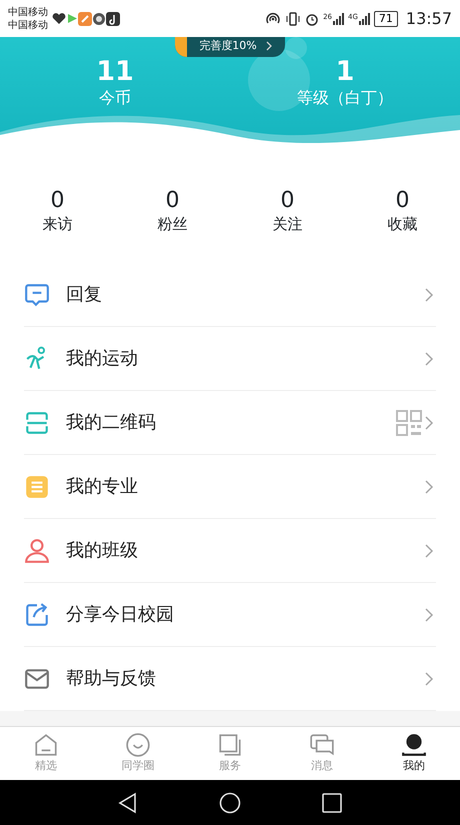 The width and height of the screenshot is (460, 825). I want to click on heart-icon, so click(59, 18).